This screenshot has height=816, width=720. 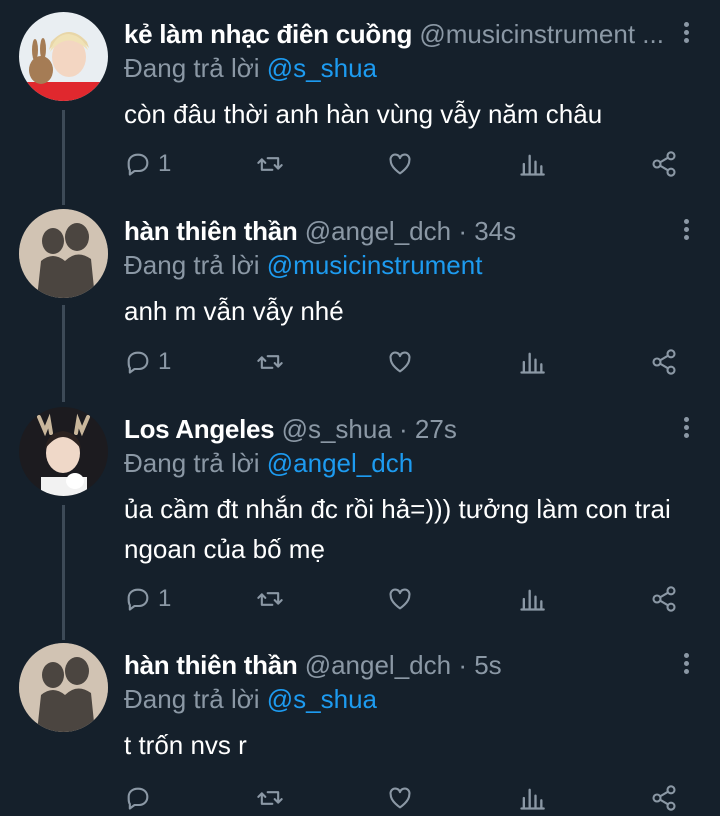 I want to click on action-bar, so click(x=412, y=798).